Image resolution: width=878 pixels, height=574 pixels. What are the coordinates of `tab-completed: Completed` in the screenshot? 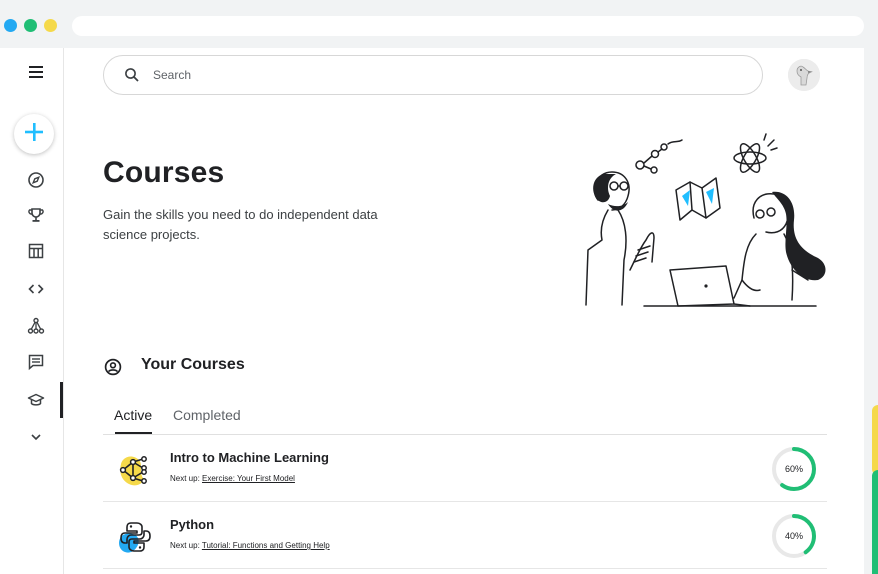 It's located at (207, 415).